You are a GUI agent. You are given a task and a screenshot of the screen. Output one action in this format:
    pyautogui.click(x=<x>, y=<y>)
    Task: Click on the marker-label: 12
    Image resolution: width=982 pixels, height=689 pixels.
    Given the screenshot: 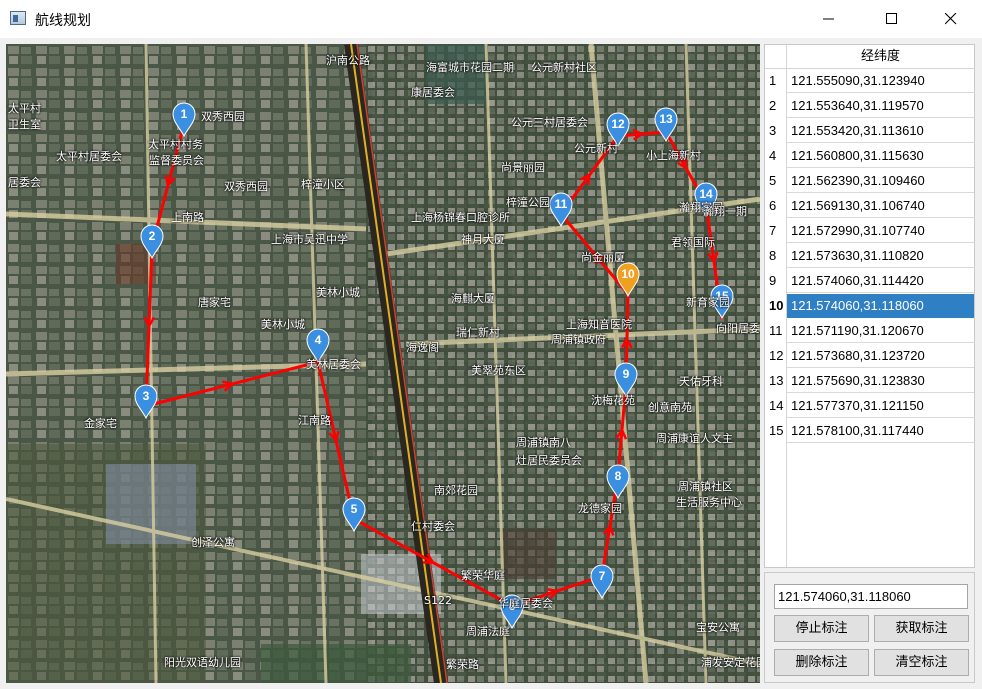 What is the action you would take?
    pyautogui.click(x=618, y=124)
    